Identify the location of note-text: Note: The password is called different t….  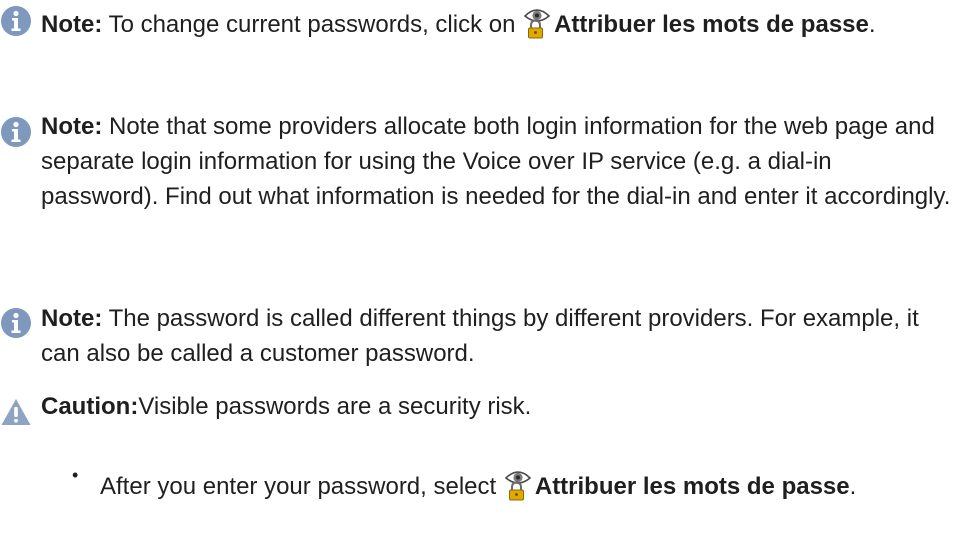
(496, 336).